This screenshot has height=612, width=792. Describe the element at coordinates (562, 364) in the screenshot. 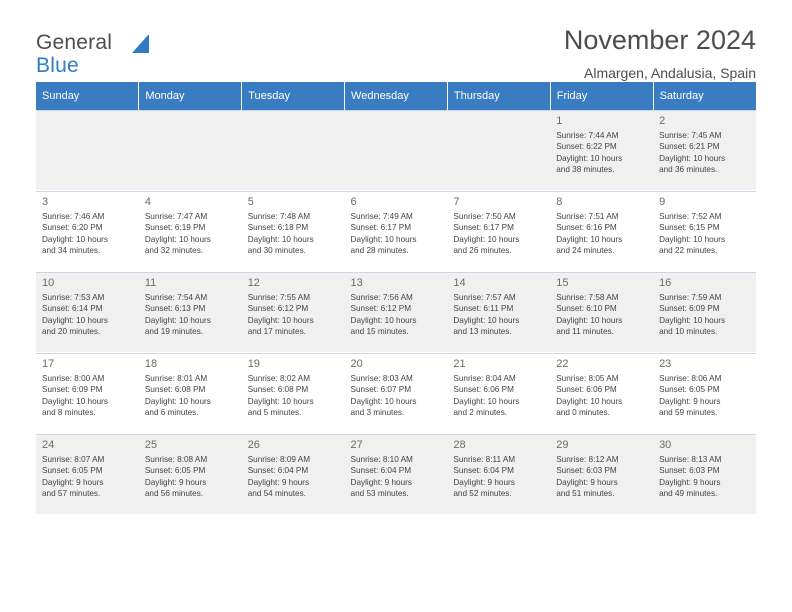

I see `day-number: 22` at that location.